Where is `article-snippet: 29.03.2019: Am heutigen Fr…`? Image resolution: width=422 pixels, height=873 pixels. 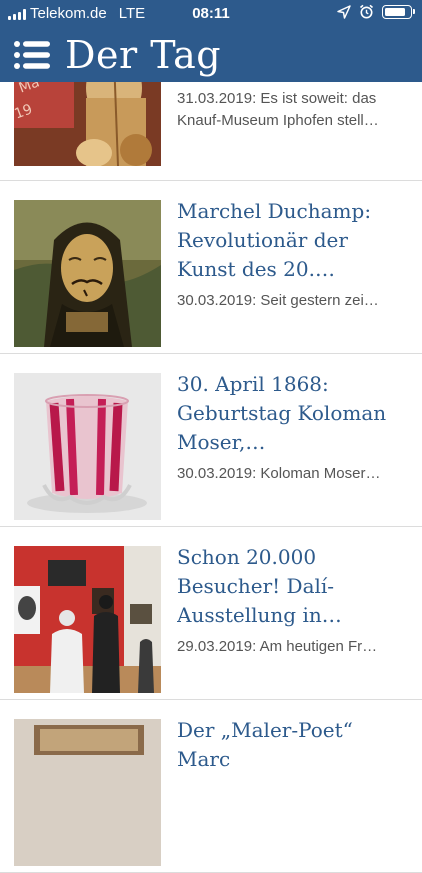 article-snippet: 29.03.2019: Am heutigen Fr… is located at coordinates (277, 646).